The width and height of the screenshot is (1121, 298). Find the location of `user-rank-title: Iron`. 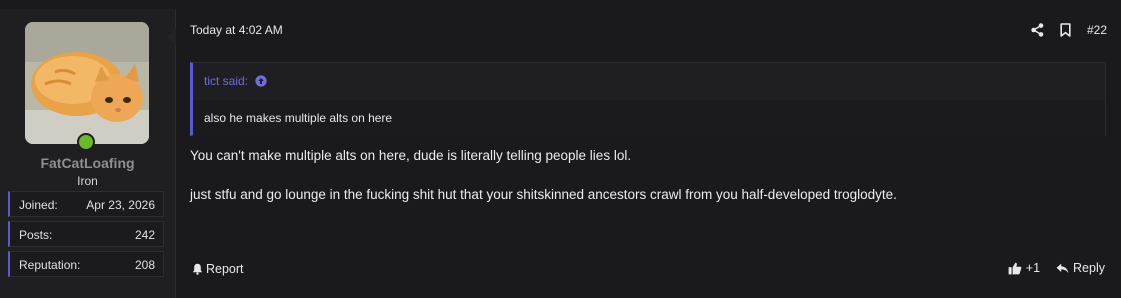

user-rank-title: Iron is located at coordinates (87, 181).